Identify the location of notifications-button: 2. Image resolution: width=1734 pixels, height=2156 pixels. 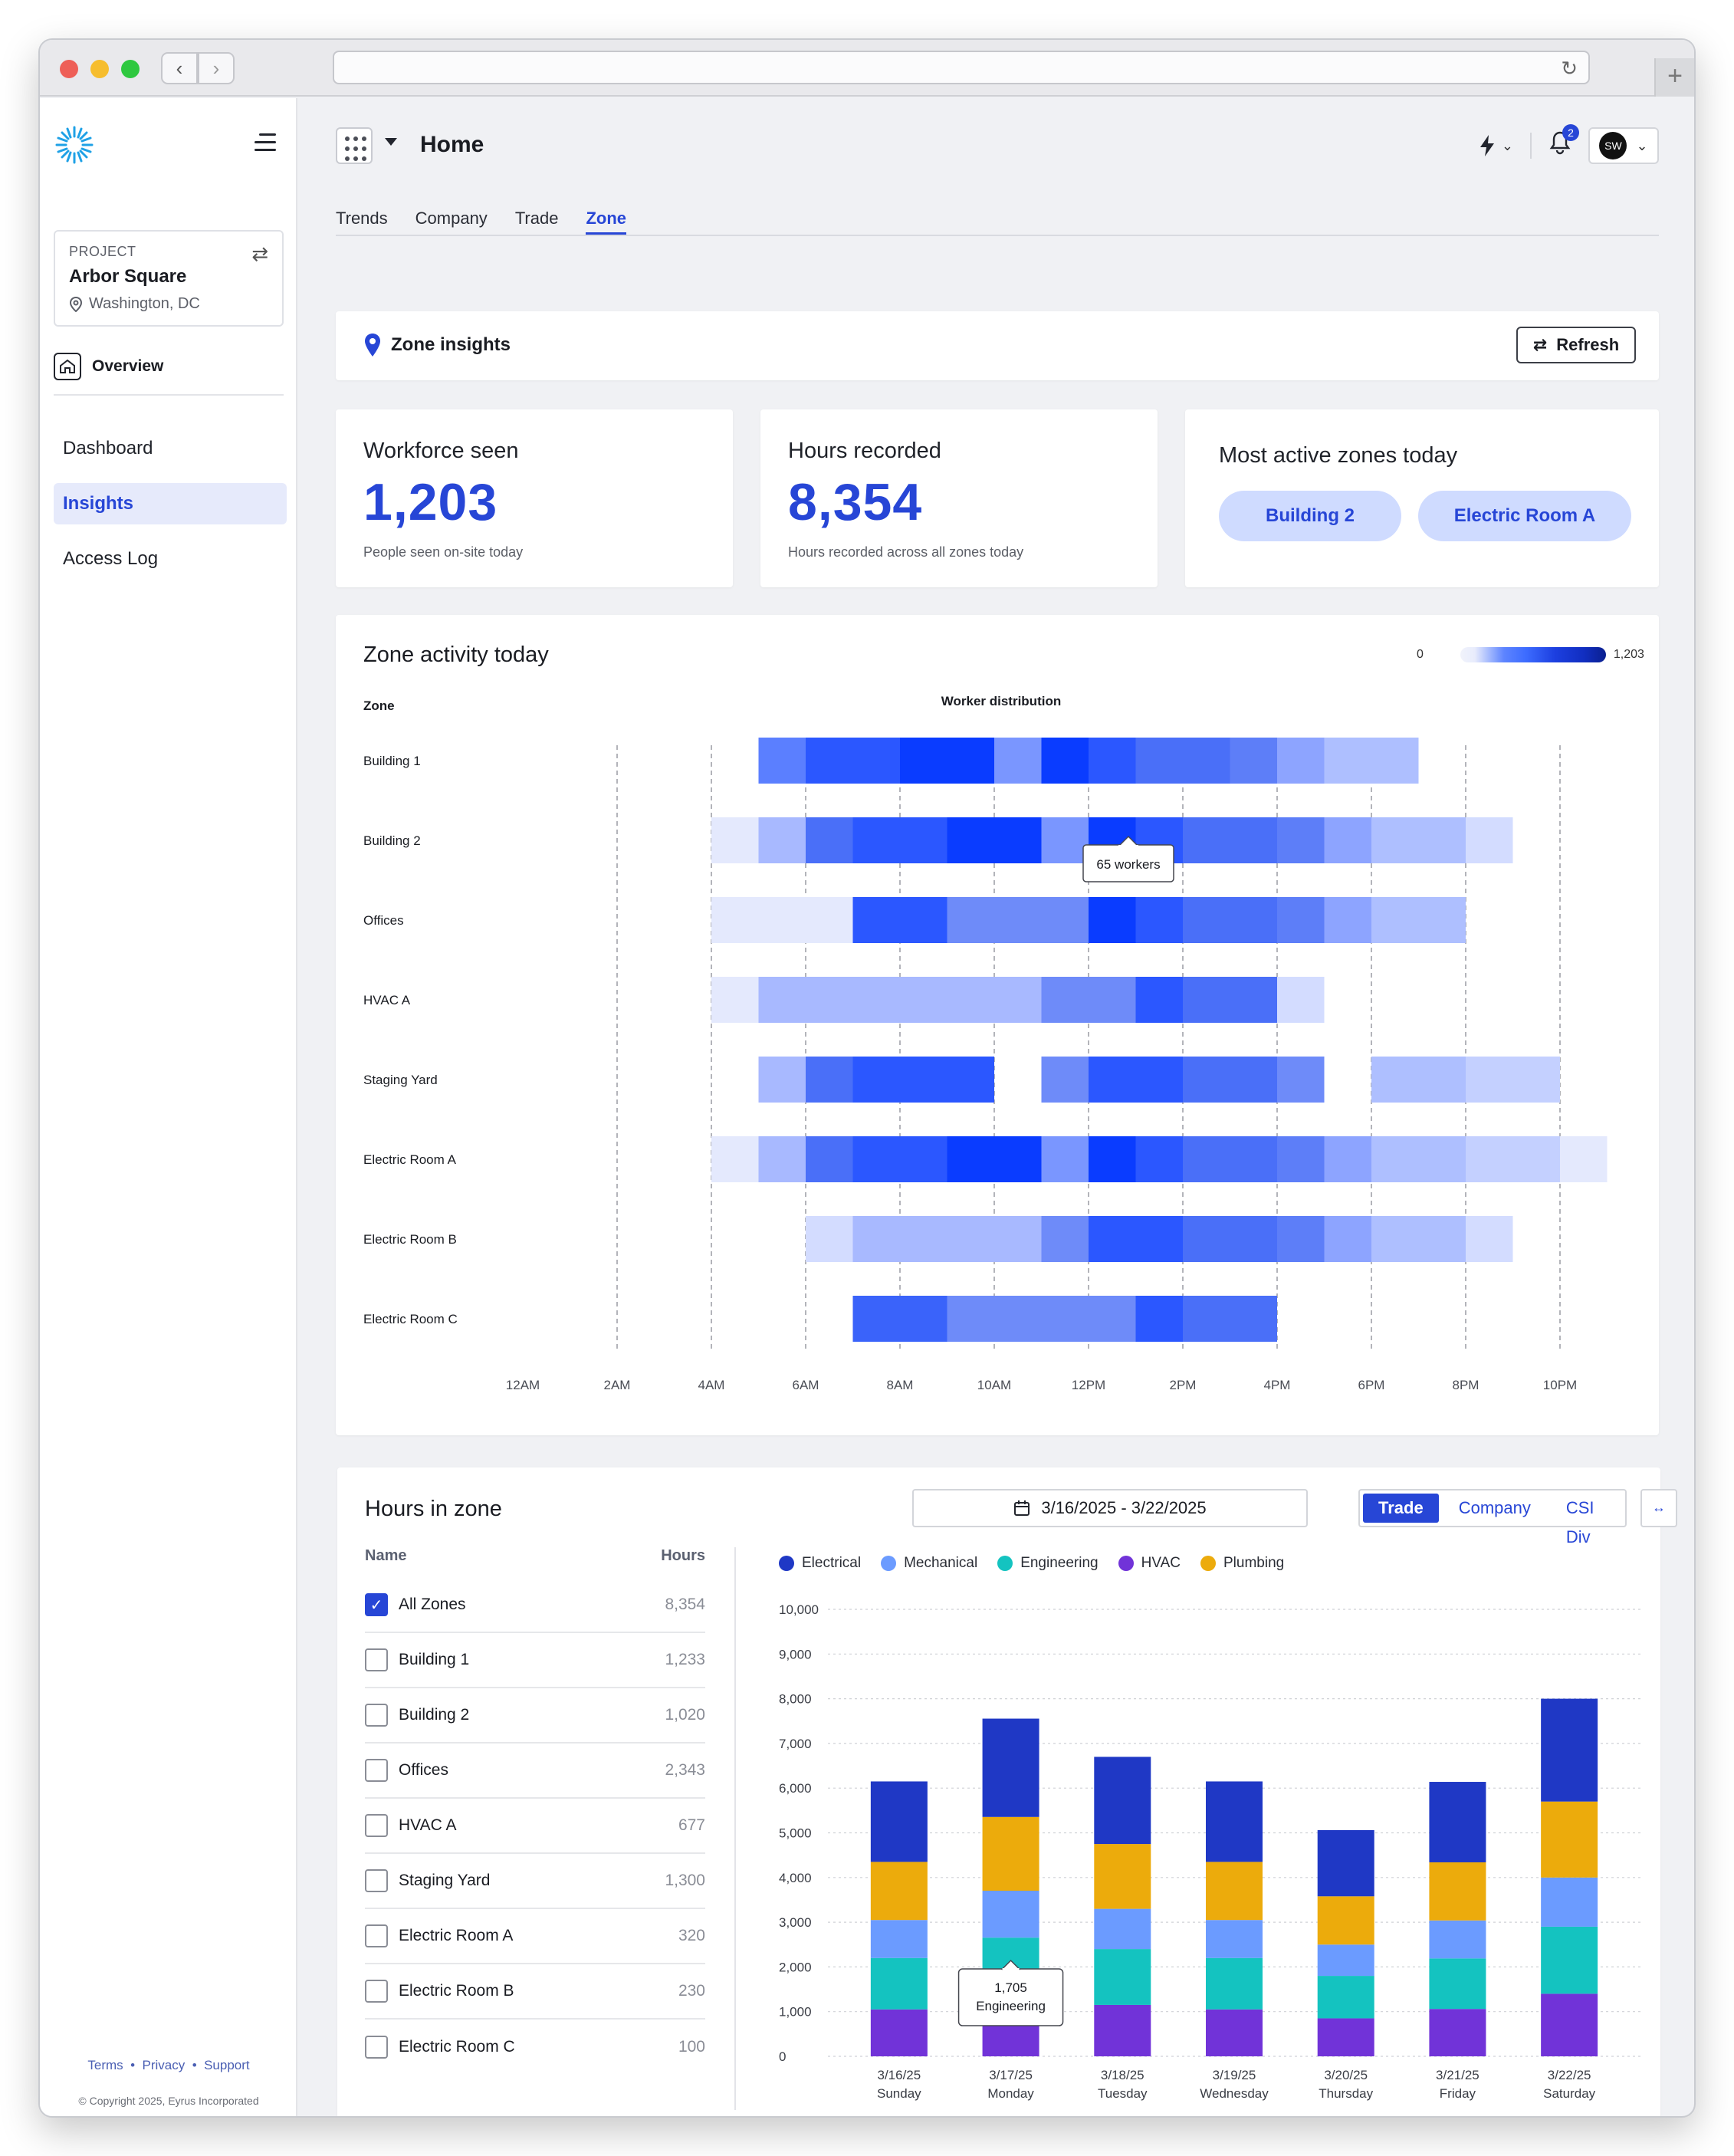
(1563, 142).